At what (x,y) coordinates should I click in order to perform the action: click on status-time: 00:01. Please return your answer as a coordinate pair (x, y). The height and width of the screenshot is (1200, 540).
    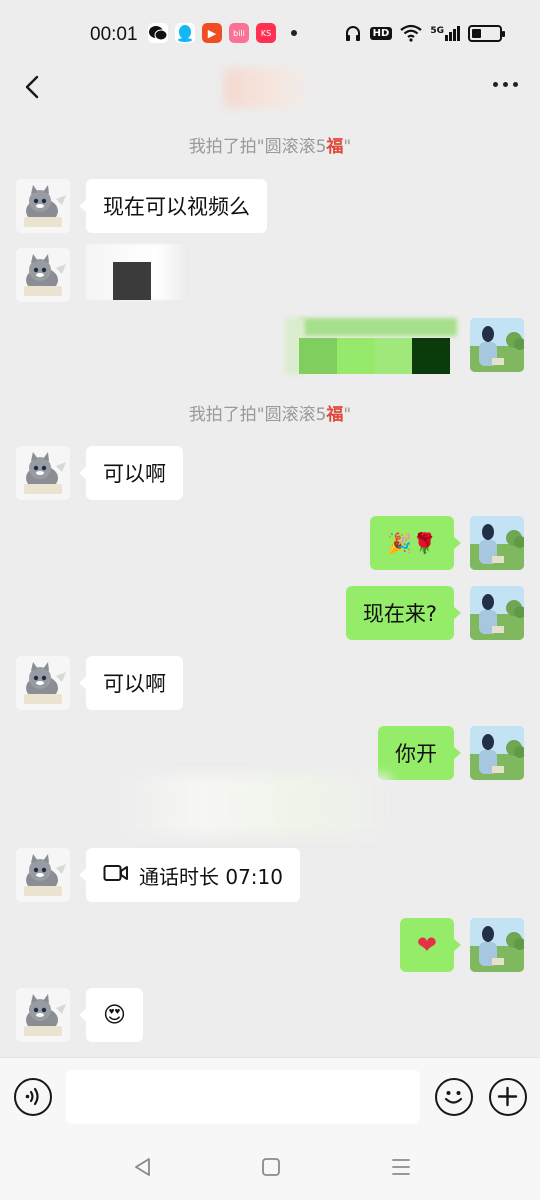
    Looking at the image, I should click on (114, 34).